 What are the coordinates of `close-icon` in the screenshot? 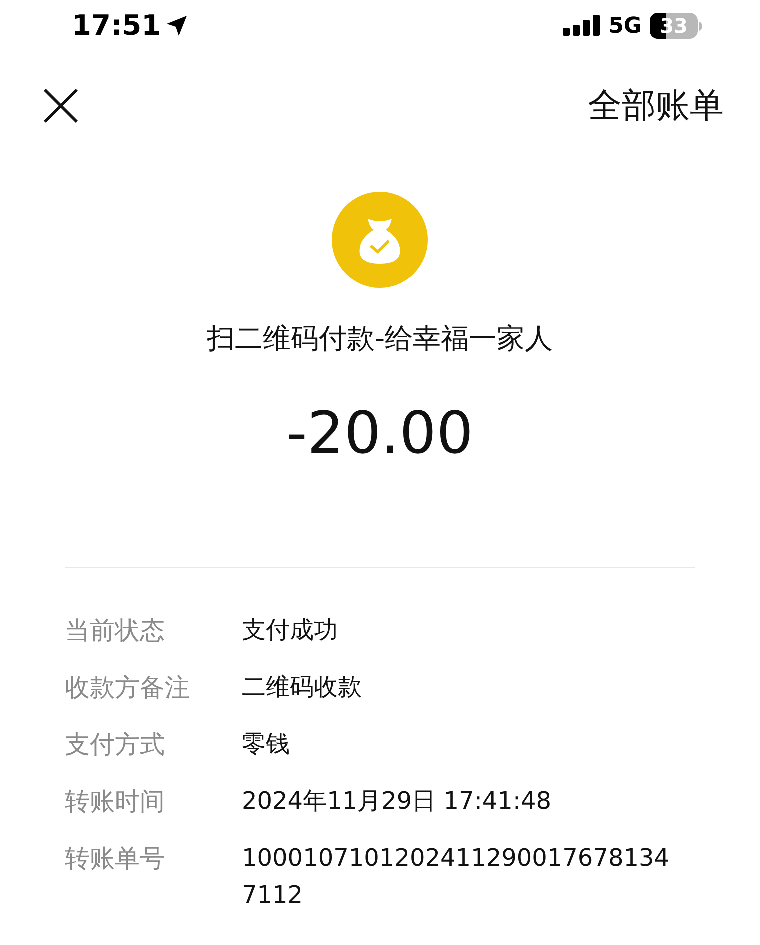 It's located at (61, 106).